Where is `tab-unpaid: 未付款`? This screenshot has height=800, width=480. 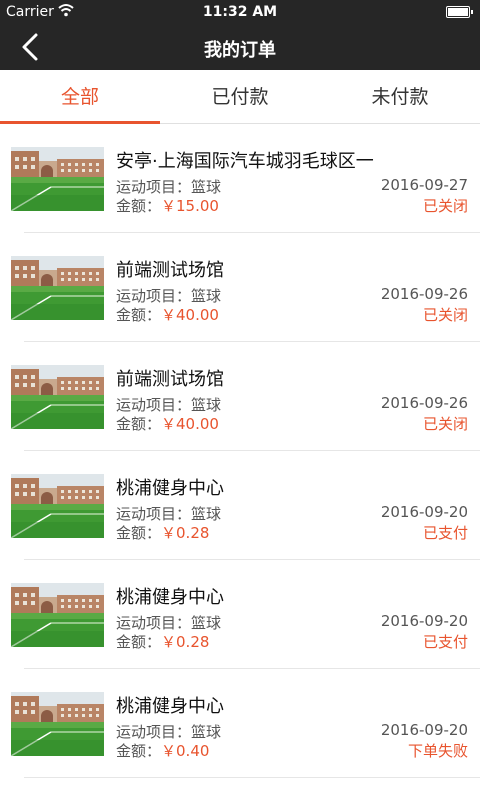 tab-unpaid: 未付款 is located at coordinates (400, 96).